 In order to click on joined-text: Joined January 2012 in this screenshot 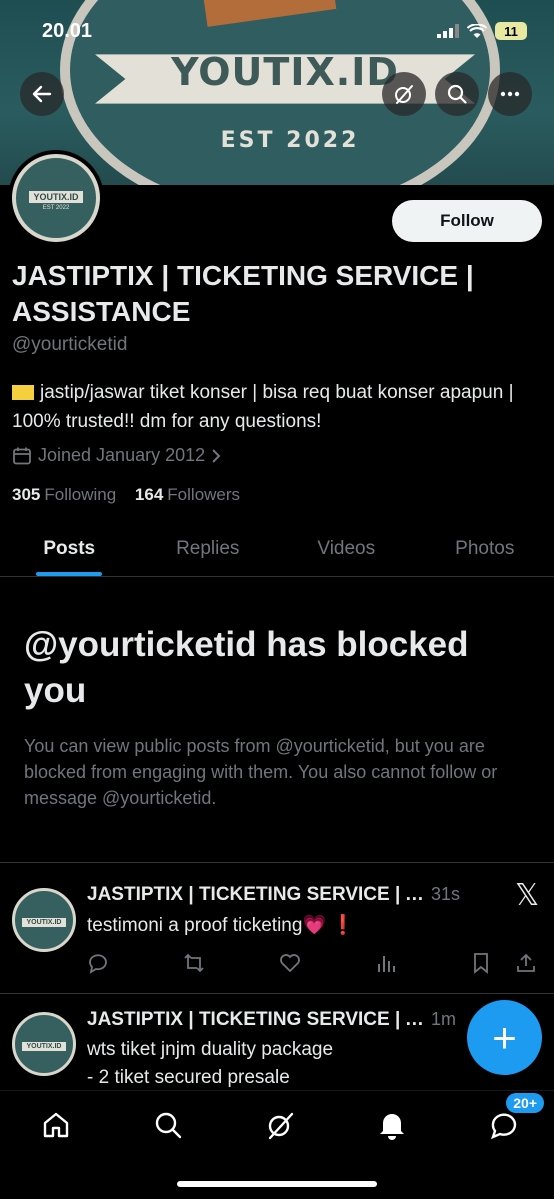, I will do `click(122, 455)`.